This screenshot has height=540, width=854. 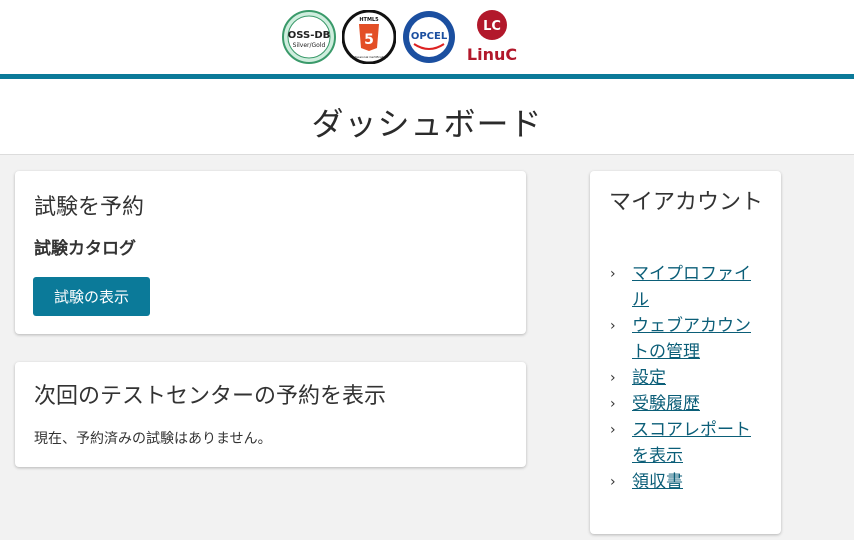 I want to click on list-item: › 設定, so click(x=692, y=378).